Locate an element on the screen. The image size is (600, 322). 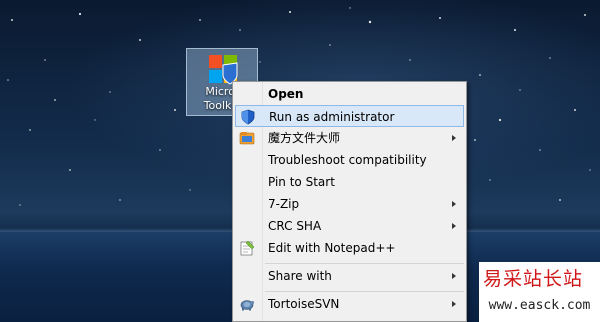
notepadpp-icon is located at coordinates (247, 248).